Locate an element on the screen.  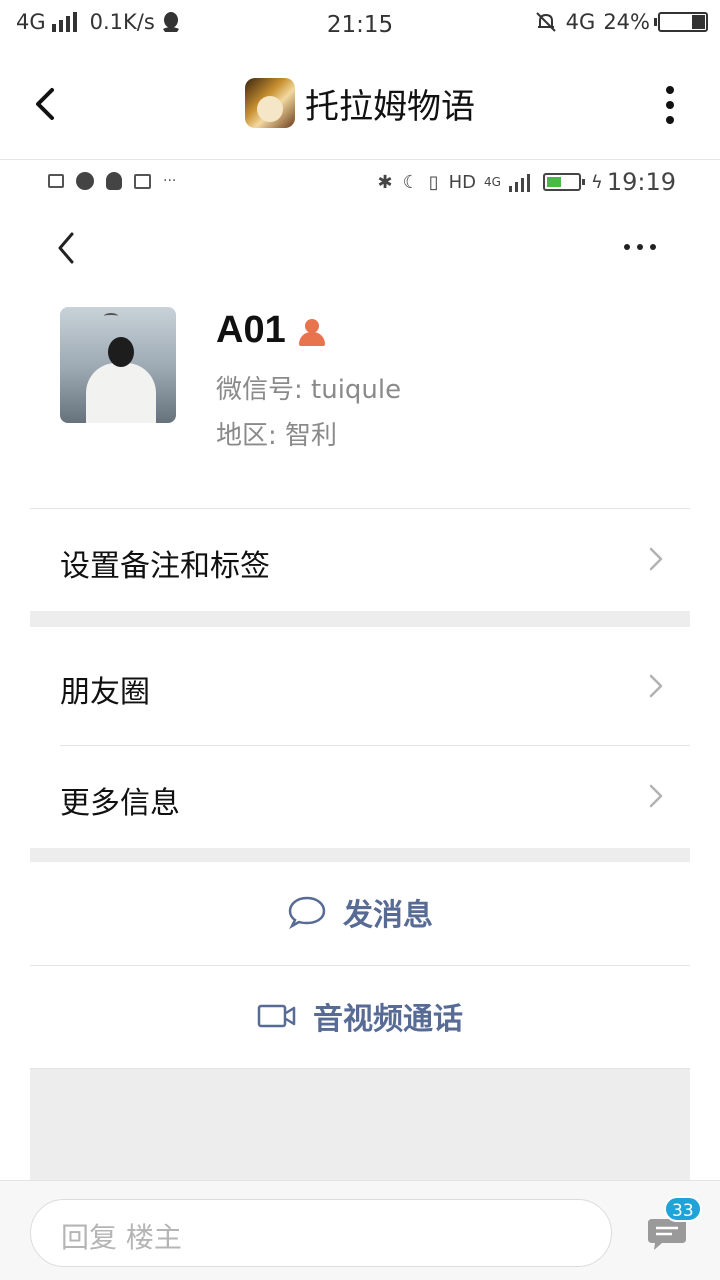
message-icon is located at coordinates (142, 181).